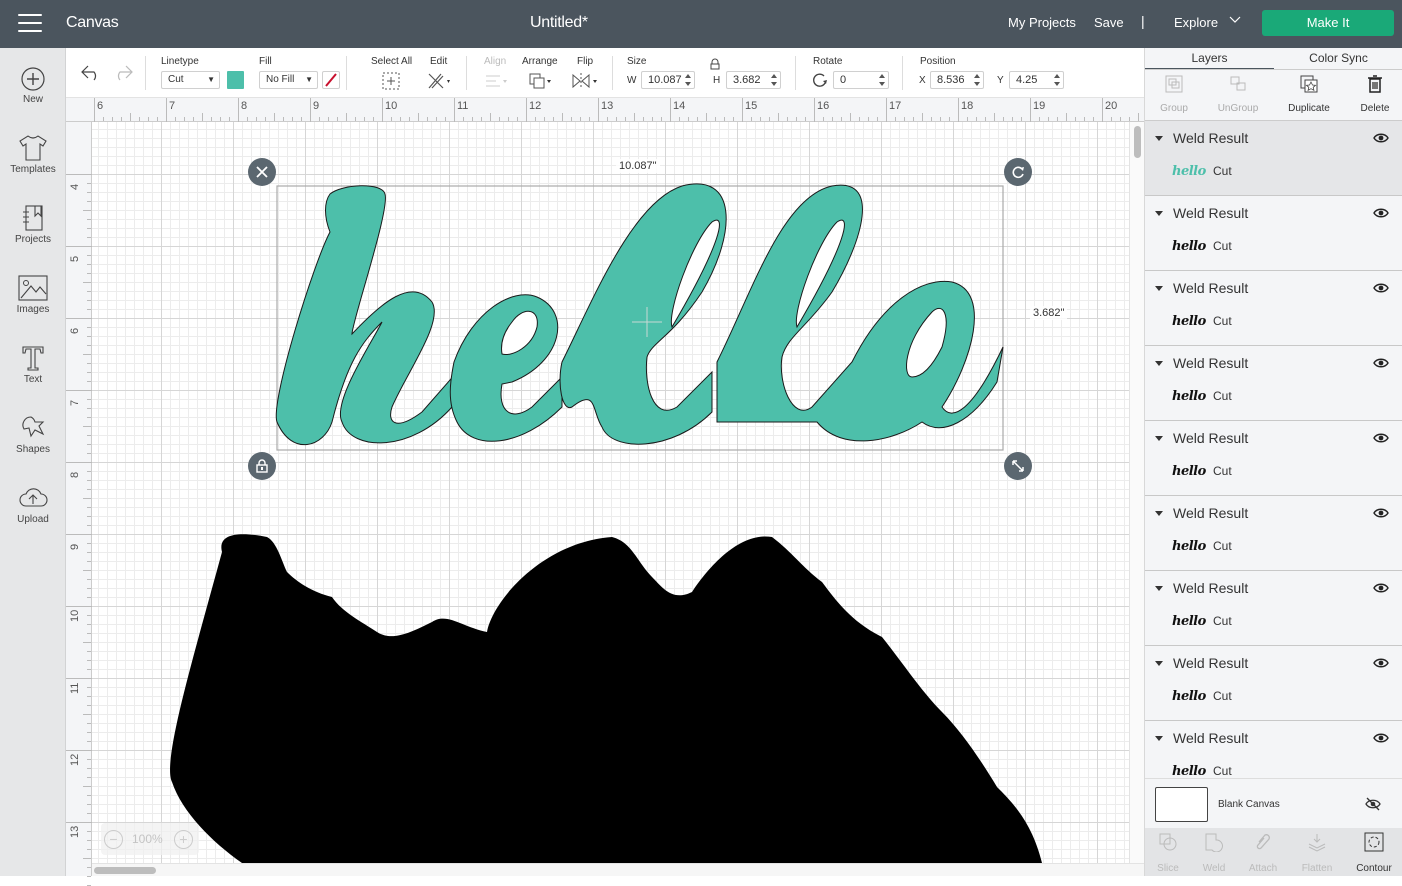  I want to click on fill-select: No Fill ▼, so click(288, 80).